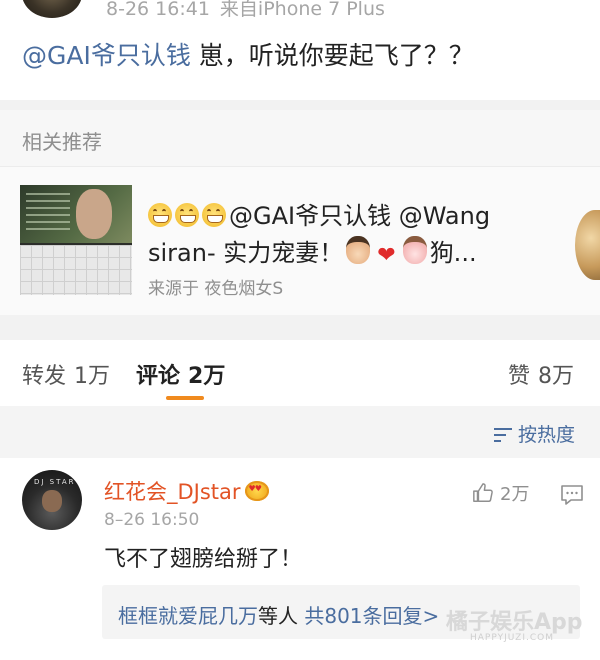  I want to click on post-timestamp: 8-26 16:41, so click(158, 10).